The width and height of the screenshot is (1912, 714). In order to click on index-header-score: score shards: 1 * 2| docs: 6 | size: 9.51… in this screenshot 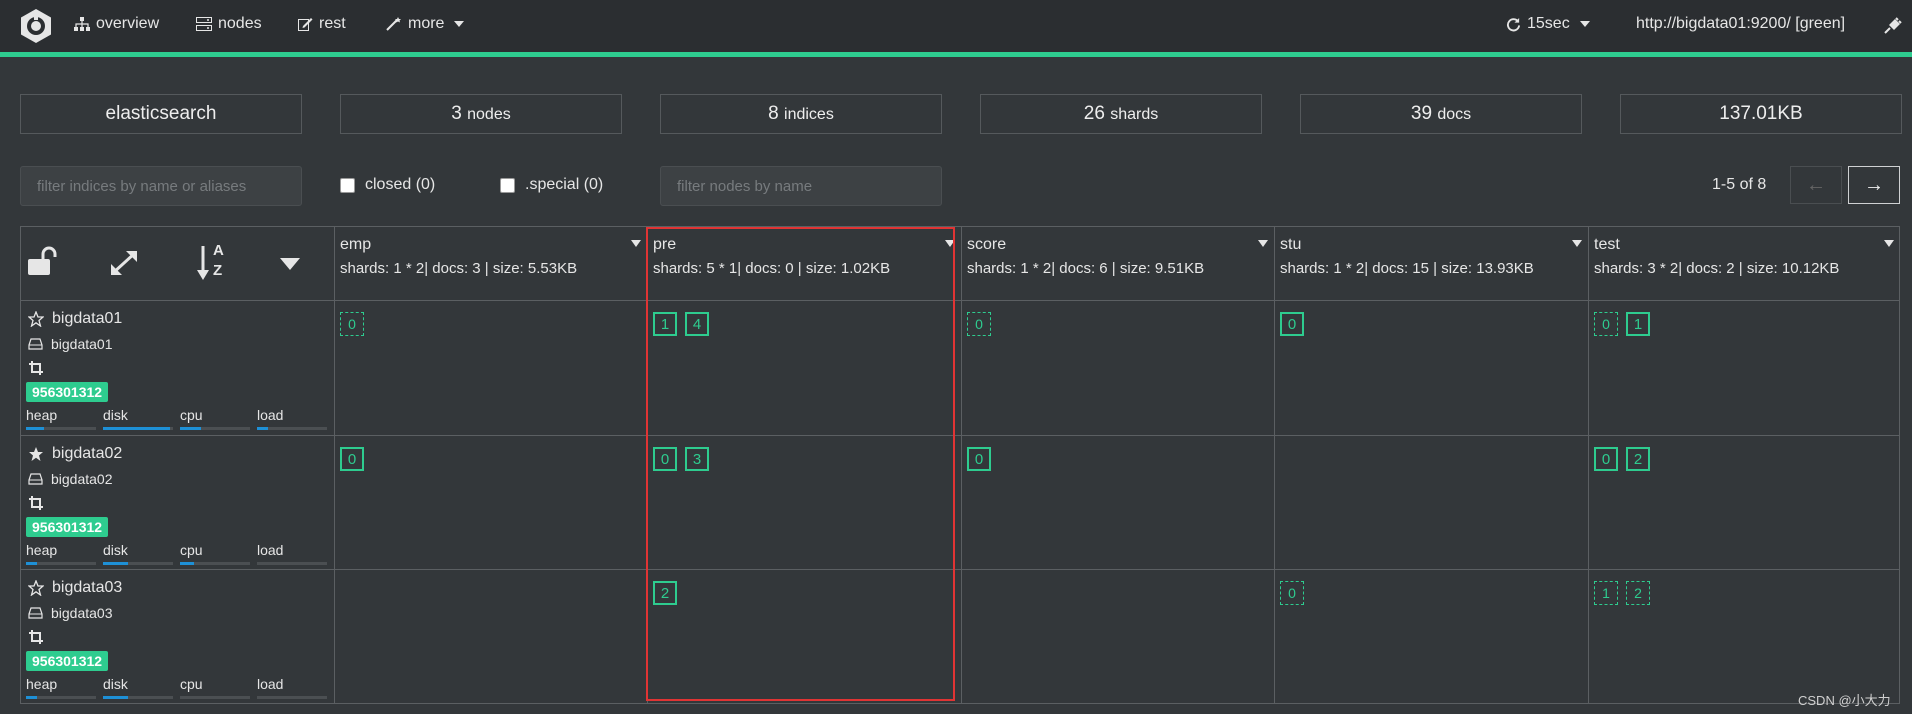, I will do `click(1085, 256)`.